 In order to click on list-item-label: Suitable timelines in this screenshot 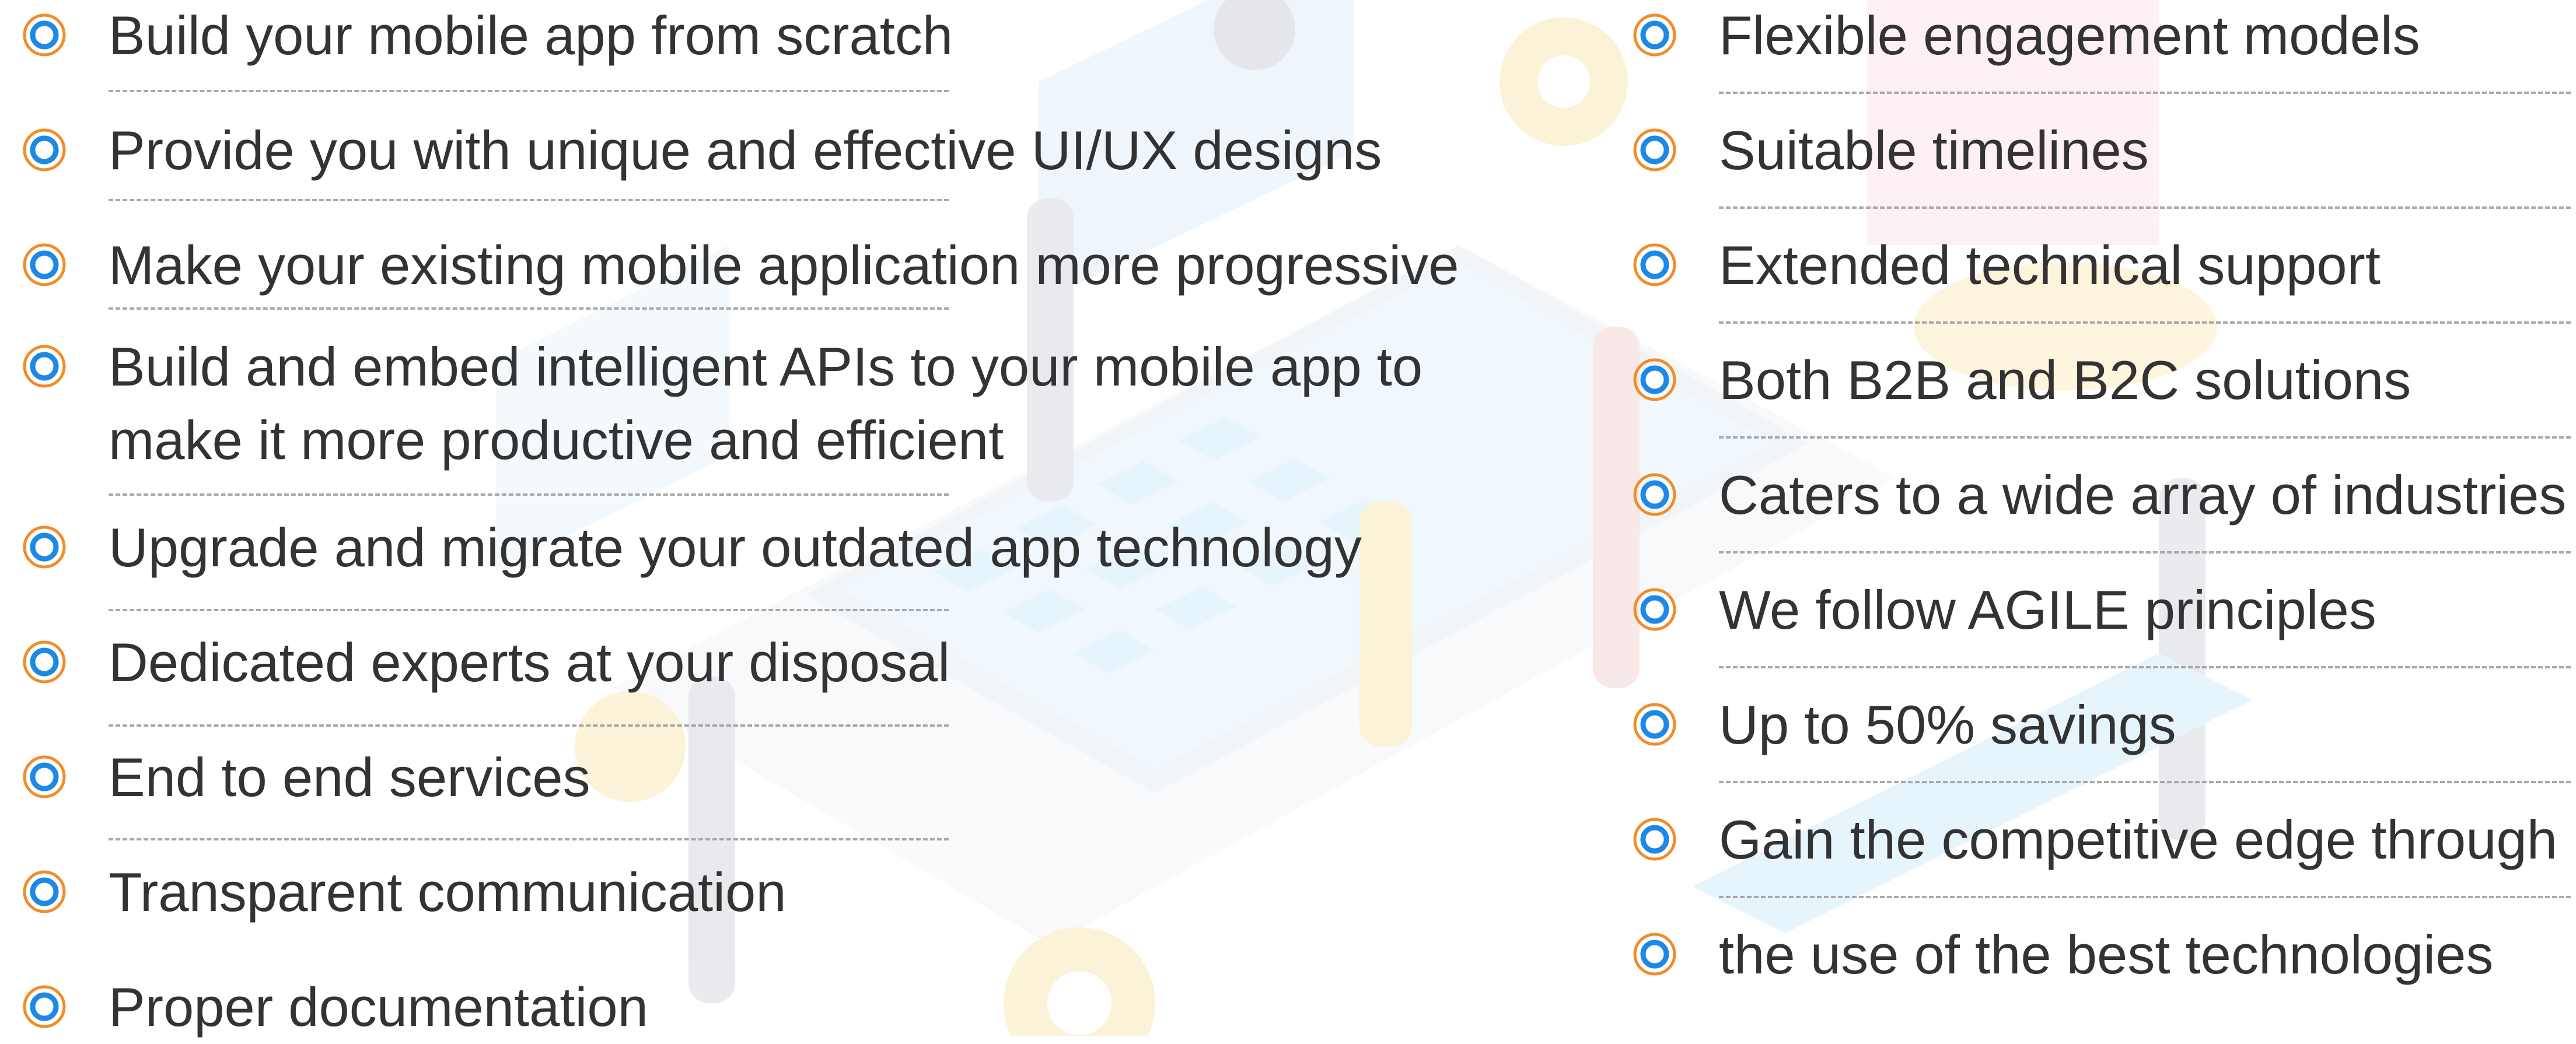, I will do `click(1934, 151)`.